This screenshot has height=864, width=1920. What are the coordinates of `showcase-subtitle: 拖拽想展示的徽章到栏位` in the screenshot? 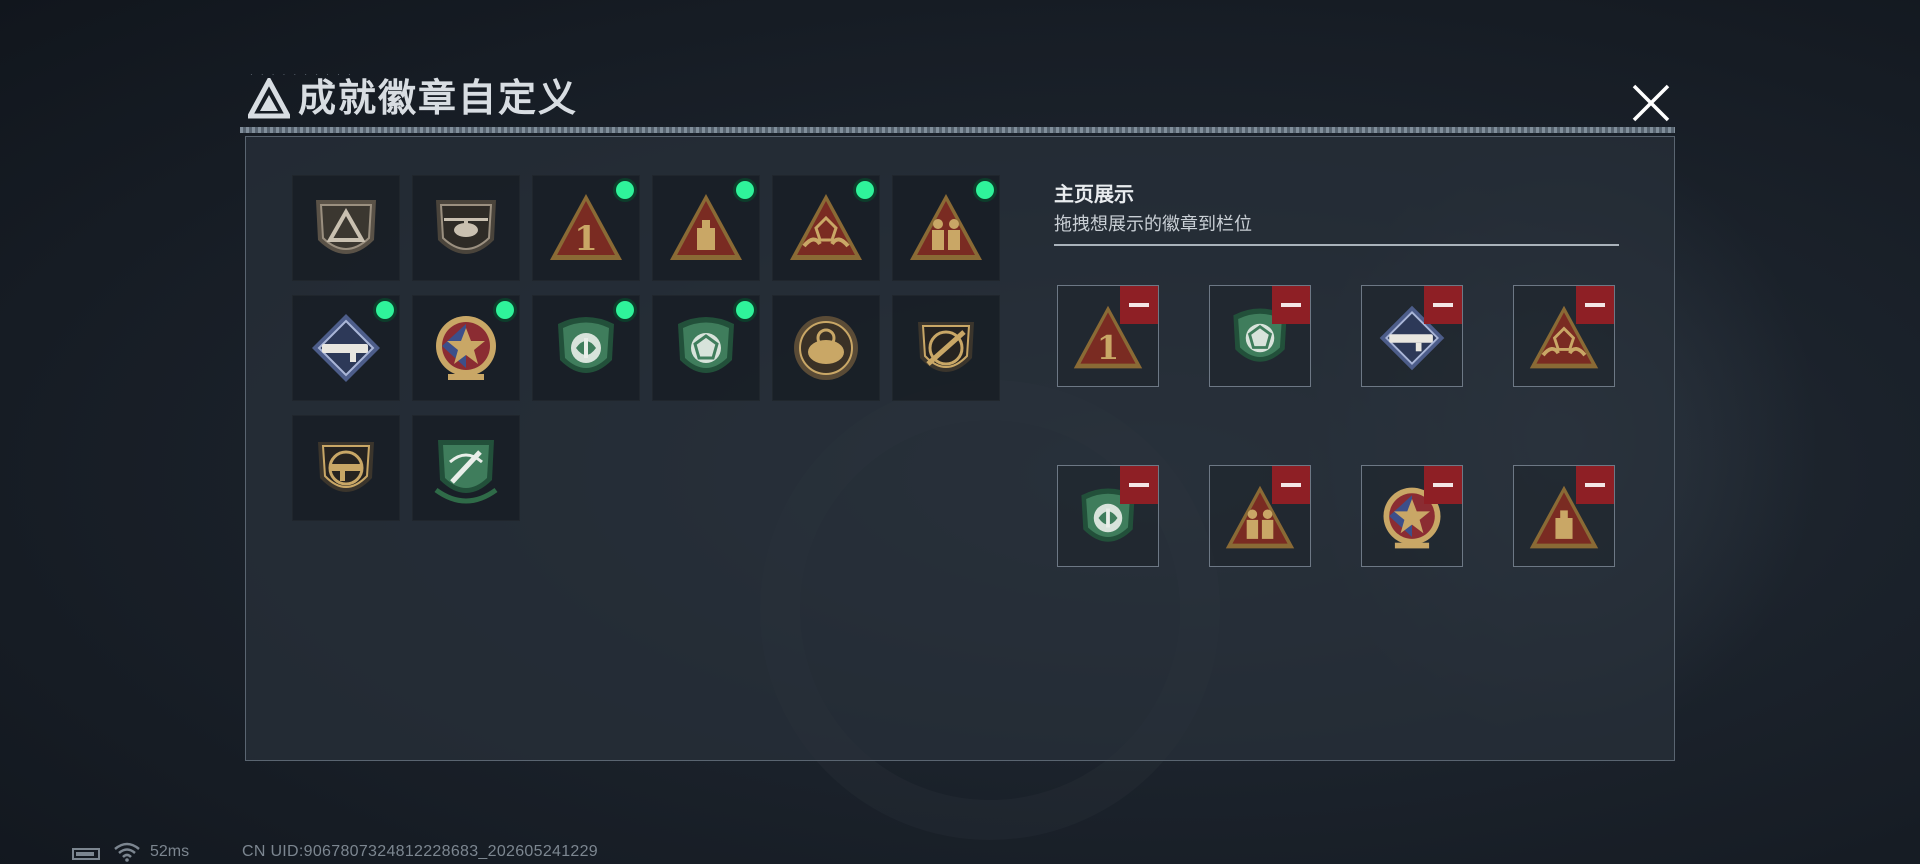 It's located at (1153, 224).